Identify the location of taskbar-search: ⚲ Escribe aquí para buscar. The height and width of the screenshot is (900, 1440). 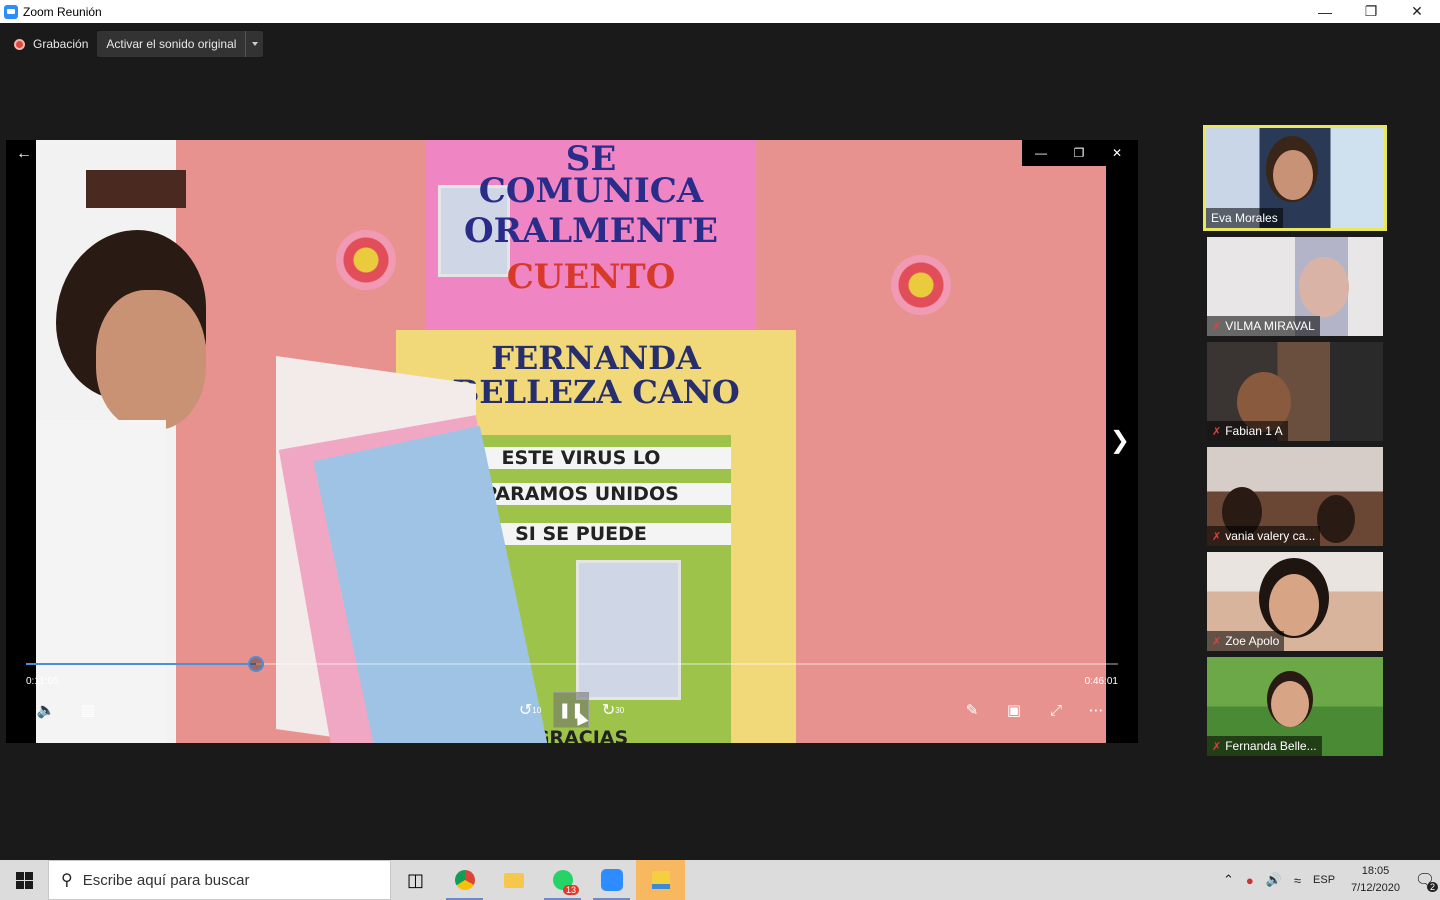
(219, 880).